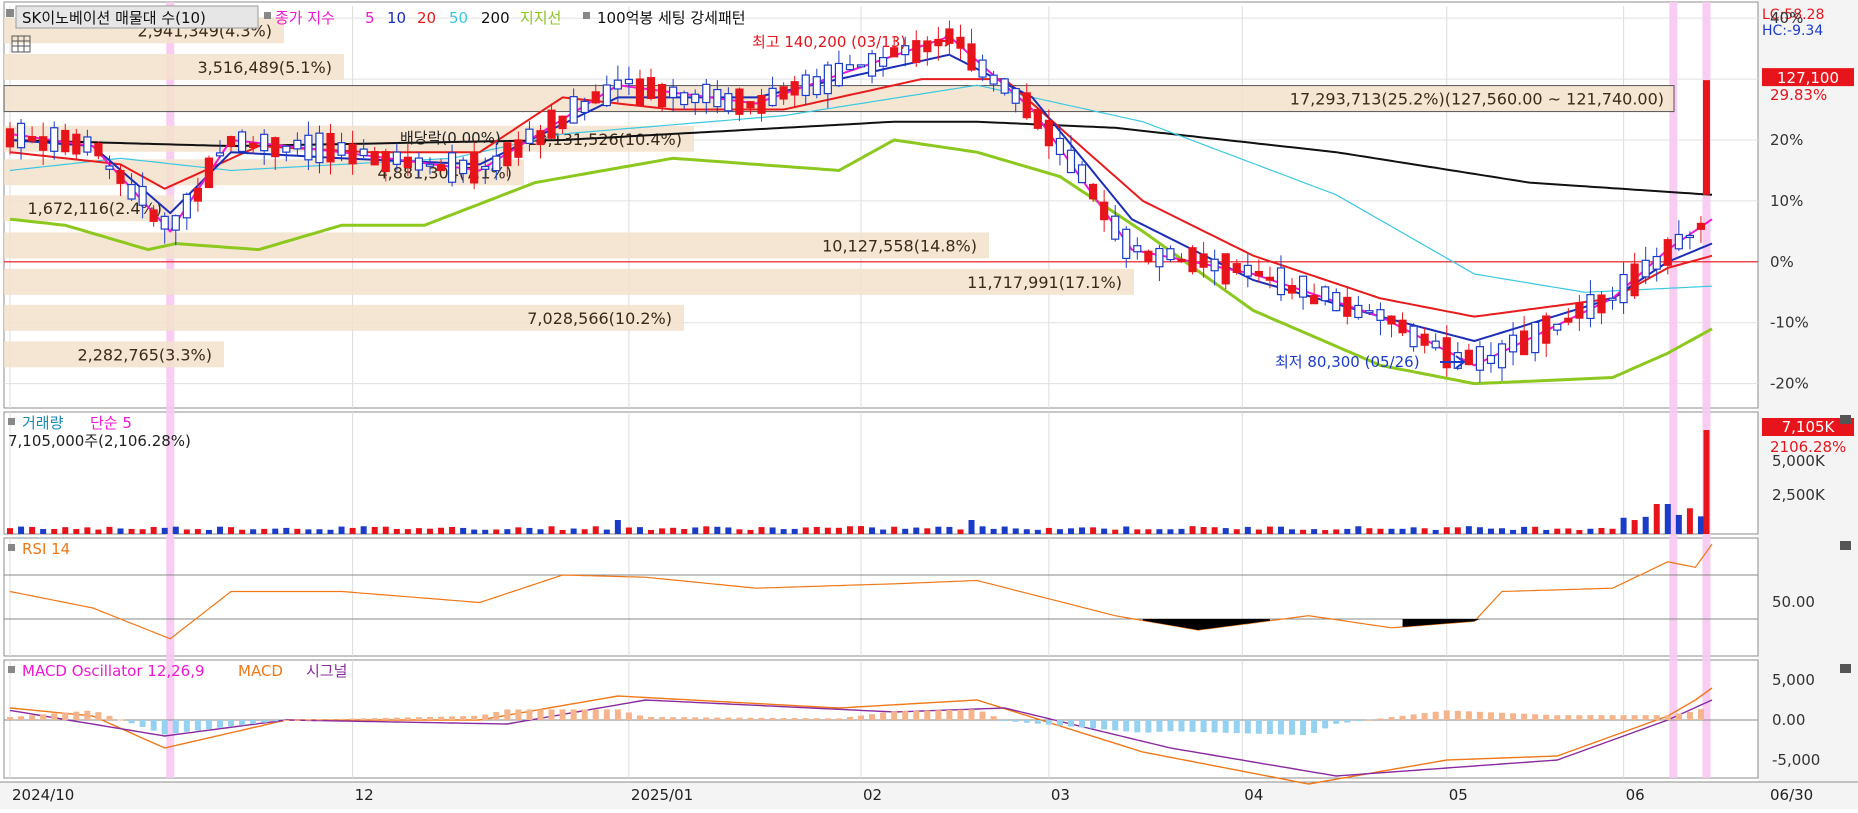  I want to click on volume-profile-label: 7,028,566(10.2%), so click(599, 318).